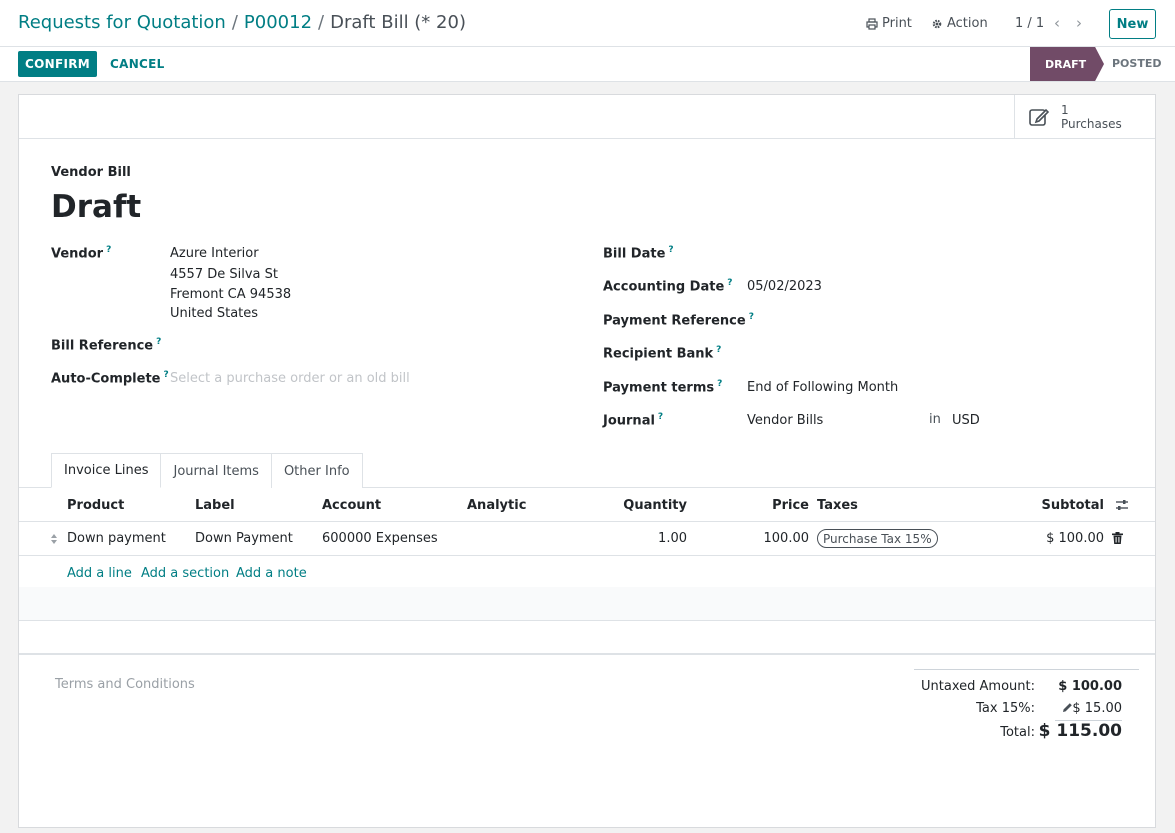 The height and width of the screenshot is (833, 1175). Describe the element at coordinates (91, 172) in the screenshot. I see `document-type: Vendor Bill` at that location.